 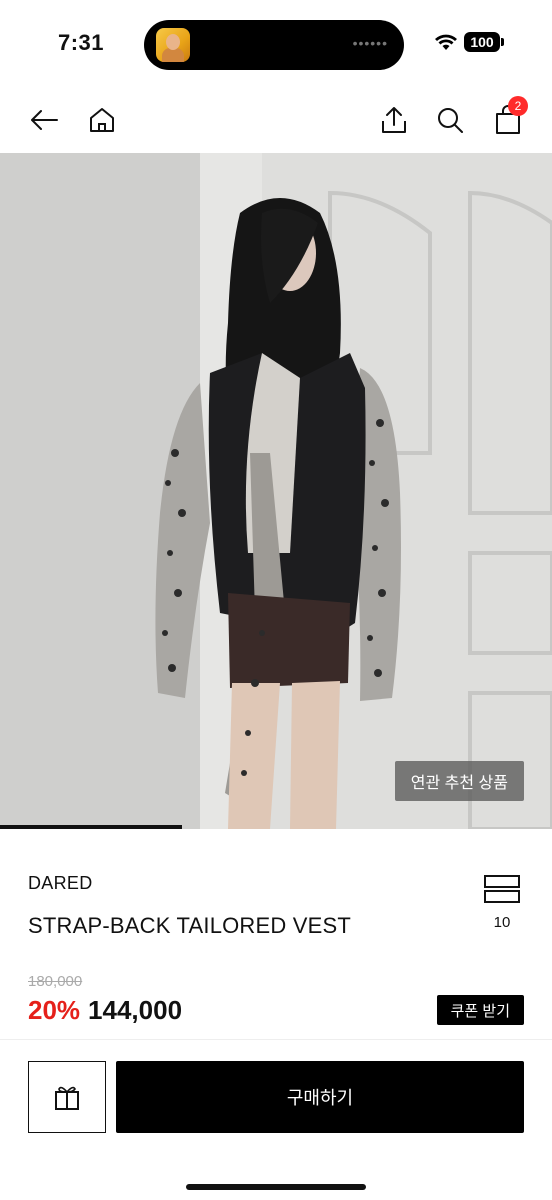 I want to click on home-indicator, so click(x=276, y=1187).